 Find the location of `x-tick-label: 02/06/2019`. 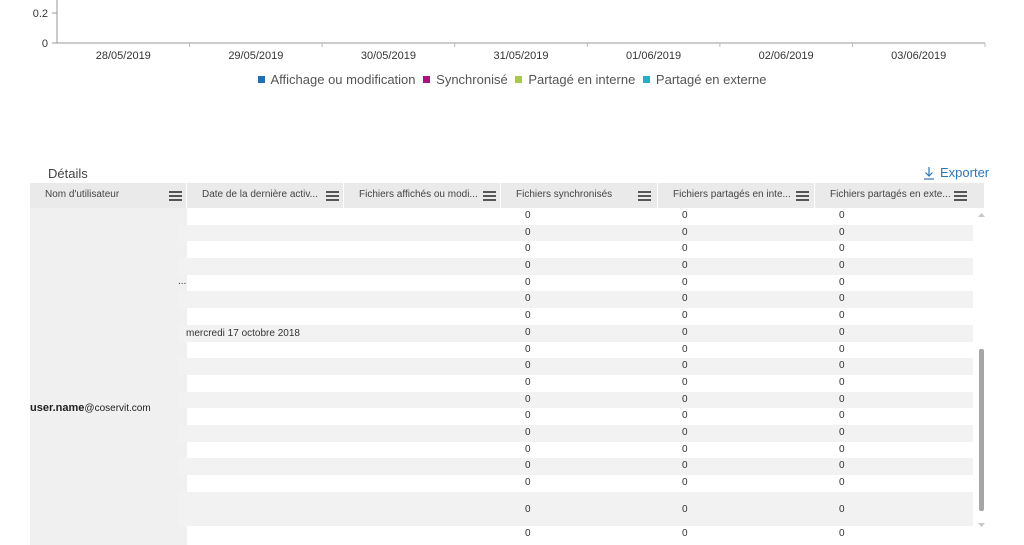

x-tick-label: 02/06/2019 is located at coordinates (786, 56).